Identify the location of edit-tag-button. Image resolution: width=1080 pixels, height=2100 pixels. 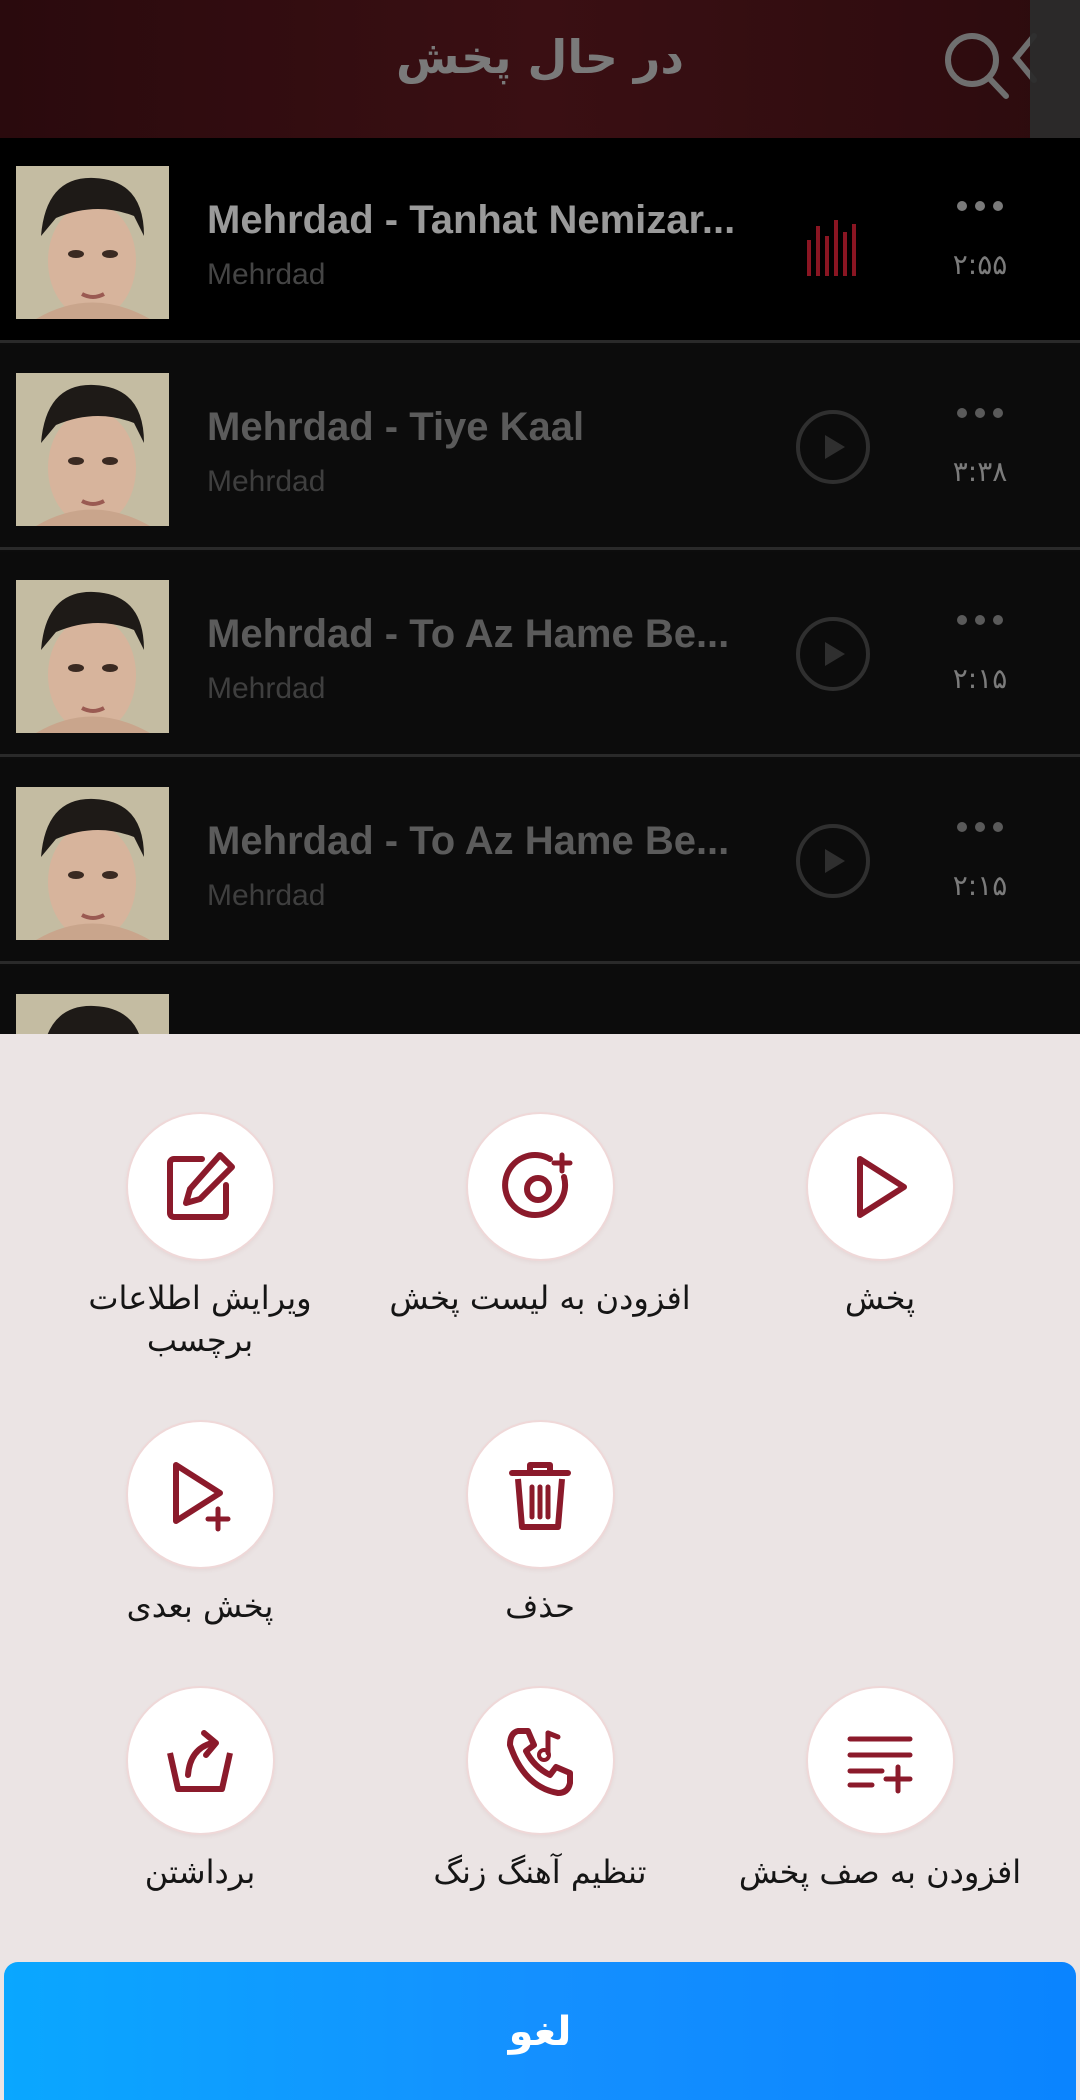
(200, 1186).